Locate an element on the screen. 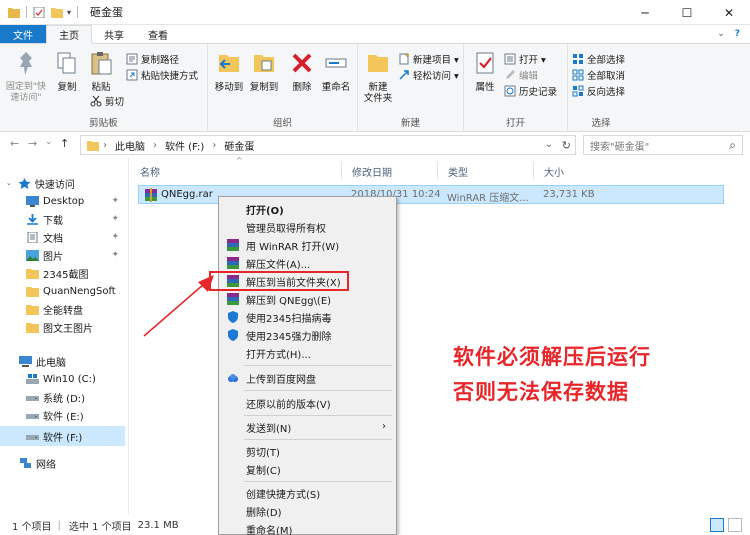 The image size is (750, 535). close-button: ✕ is located at coordinates (729, 12).